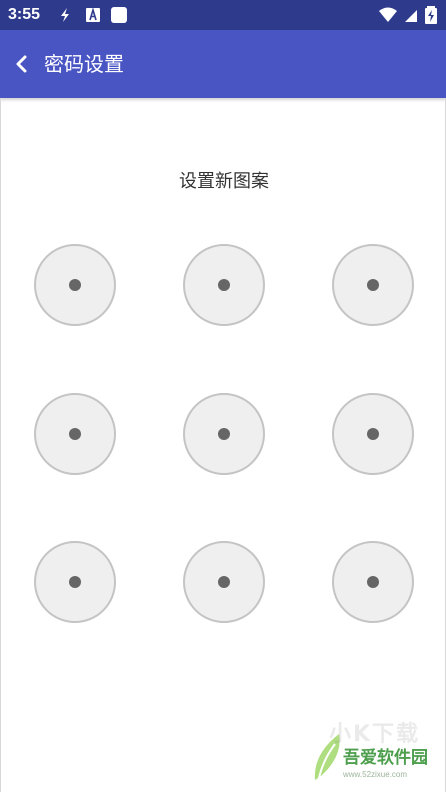  What do you see at coordinates (93, 14) in the screenshot?
I see `font-a-icon` at bounding box center [93, 14].